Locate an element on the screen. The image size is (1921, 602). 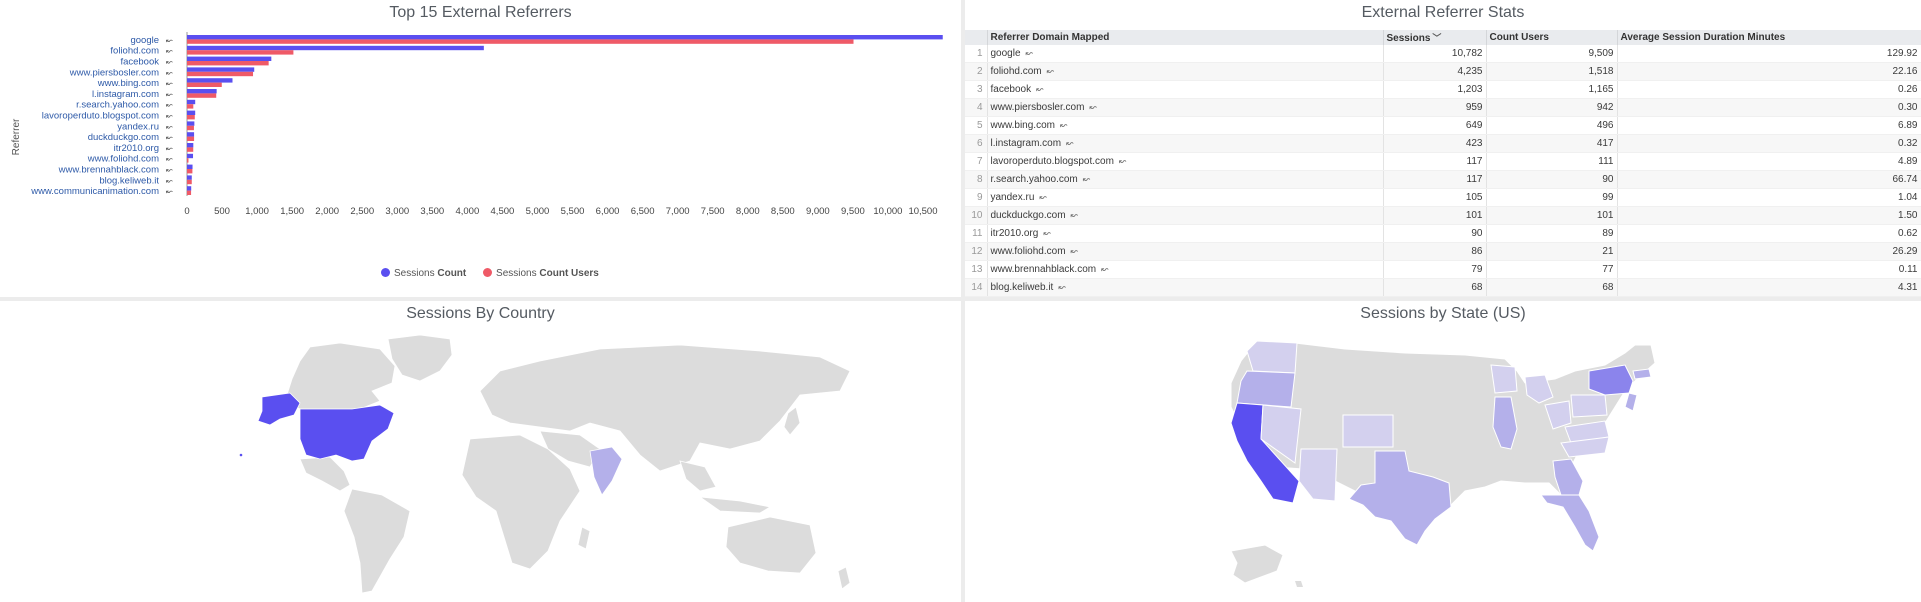
massachusetts-state is located at coordinates (1642, 374).